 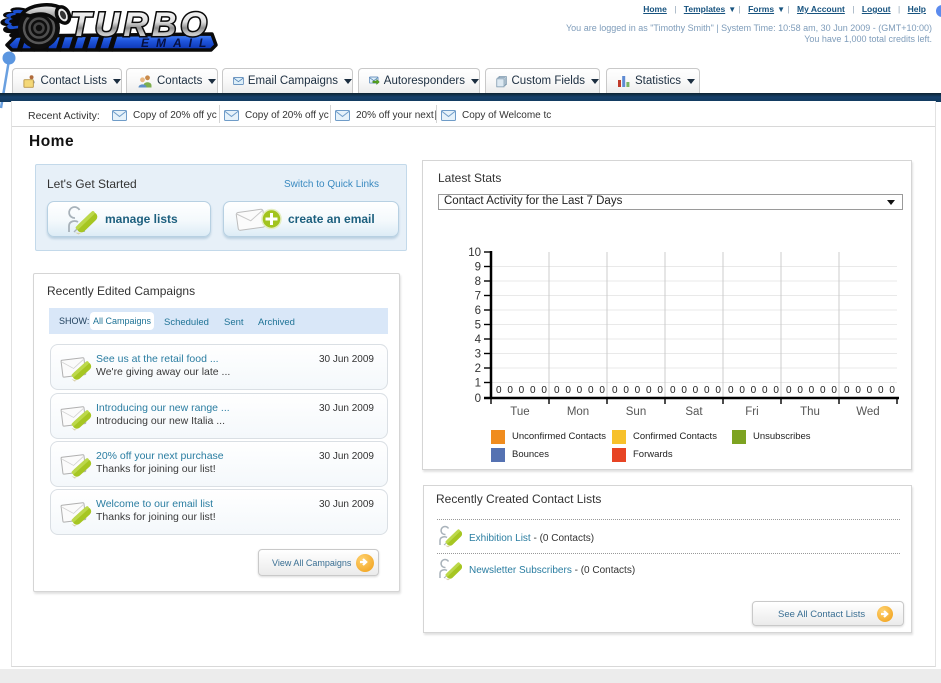 What do you see at coordinates (140, 25) in the screenshot?
I see `svg-text: TURBO` at bounding box center [140, 25].